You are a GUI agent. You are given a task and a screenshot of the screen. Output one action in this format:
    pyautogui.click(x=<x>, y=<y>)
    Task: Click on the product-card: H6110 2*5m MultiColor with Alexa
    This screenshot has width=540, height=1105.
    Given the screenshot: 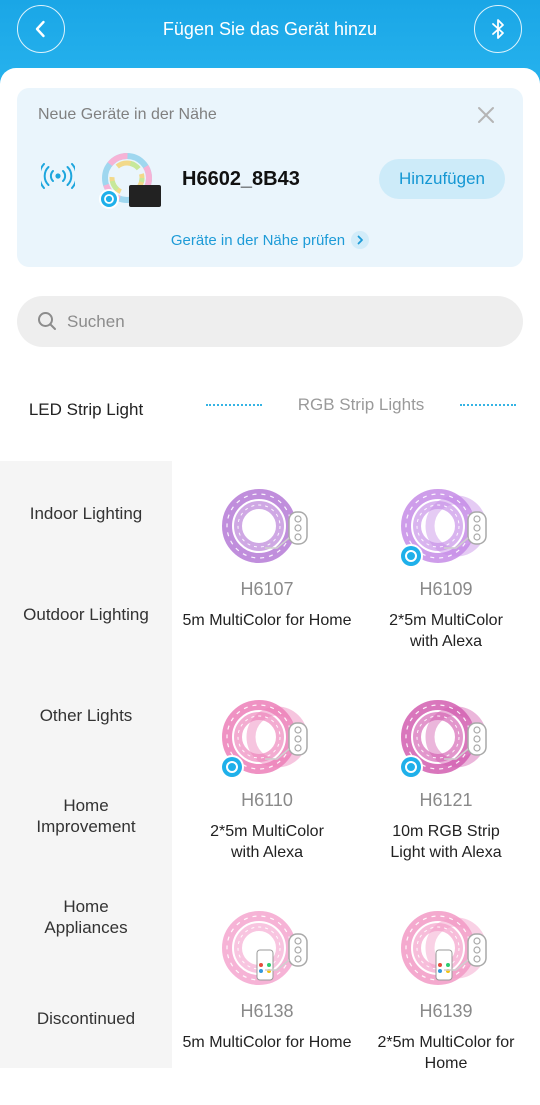 What is the action you would take?
    pyautogui.click(x=267, y=781)
    